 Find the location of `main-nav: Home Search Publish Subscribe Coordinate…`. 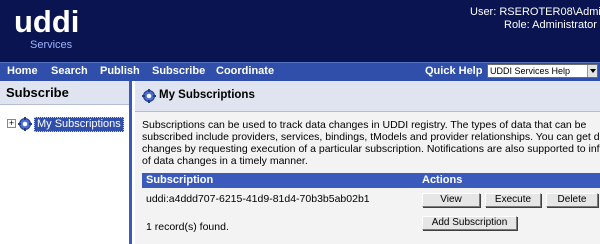

main-nav: Home Search Publish Subscribe Coordinate… is located at coordinates (300, 71).